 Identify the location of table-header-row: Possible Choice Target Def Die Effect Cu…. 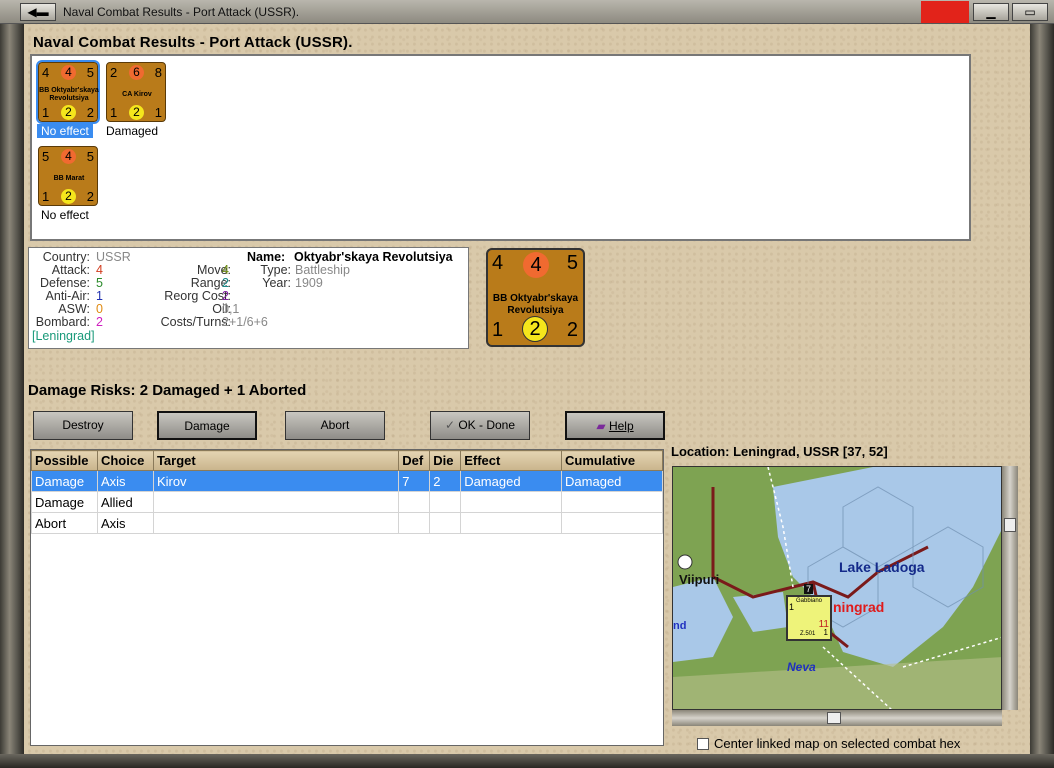
(347, 460).